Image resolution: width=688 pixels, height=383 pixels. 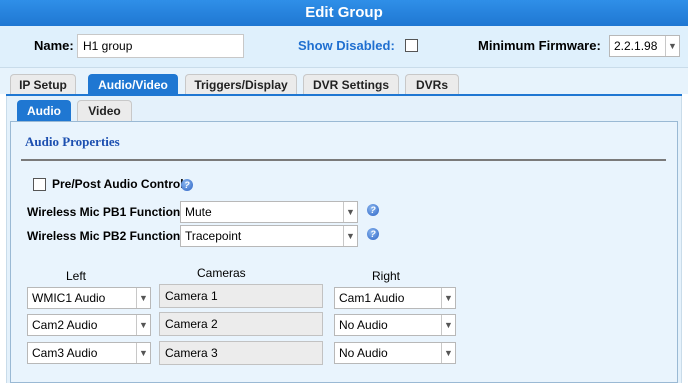 I want to click on left-audio-value: Cam3 Audio, so click(x=65, y=353).